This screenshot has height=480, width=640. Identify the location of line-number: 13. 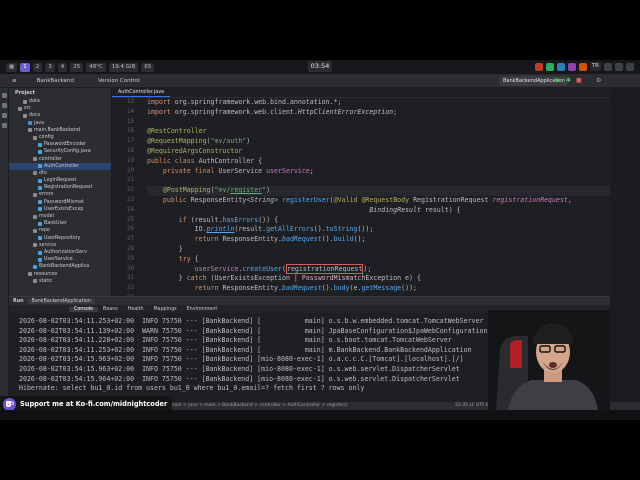
(130, 102).